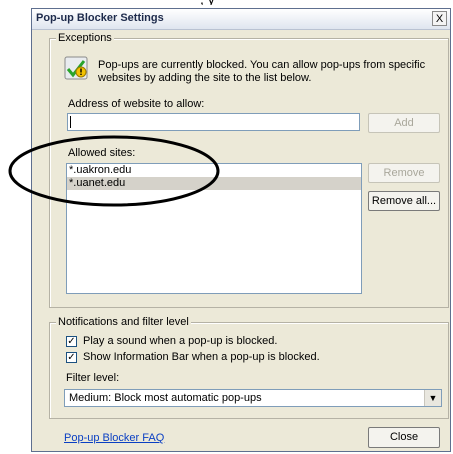 This screenshot has height=454, width=453. What do you see at coordinates (70, 122) in the screenshot?
I see `text-caret` at bounding box center [70, 122].